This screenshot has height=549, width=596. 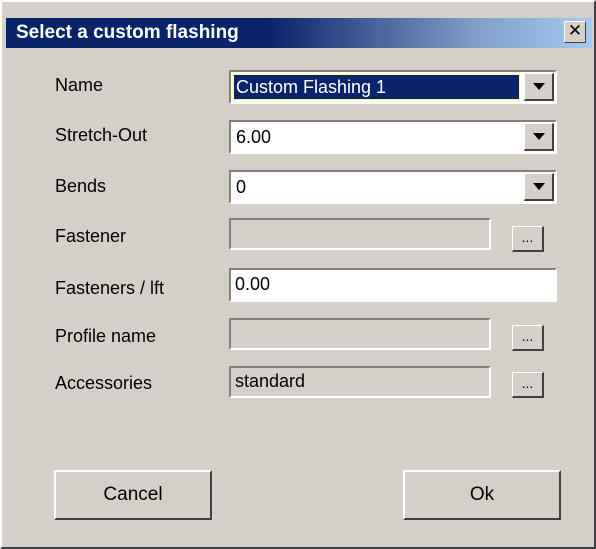 What do you see at coordinates (393, 187) in the screenshot?
I see `bends-select: 0` at bounding box center [393, 187].